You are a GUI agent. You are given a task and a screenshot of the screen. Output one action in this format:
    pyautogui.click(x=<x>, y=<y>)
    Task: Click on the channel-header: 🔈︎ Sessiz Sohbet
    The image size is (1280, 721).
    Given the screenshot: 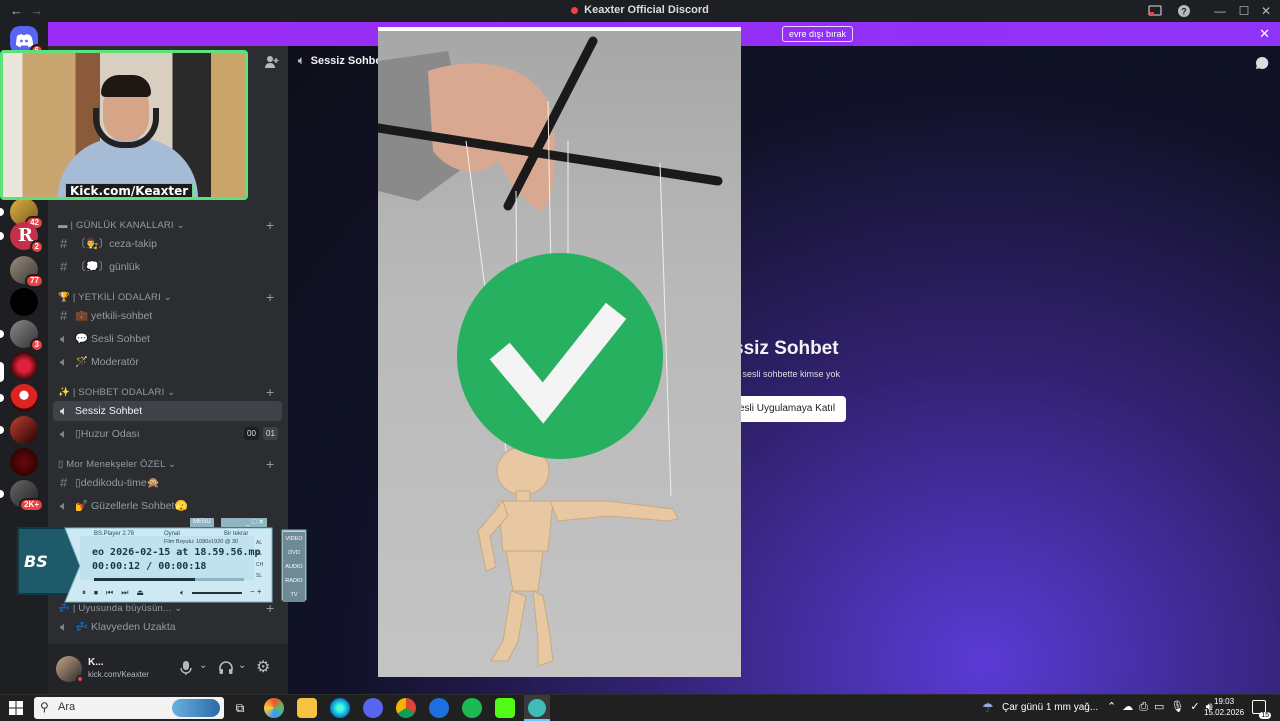 What is the action you would take?
    pyautogui.click(x=341, y=61)
    